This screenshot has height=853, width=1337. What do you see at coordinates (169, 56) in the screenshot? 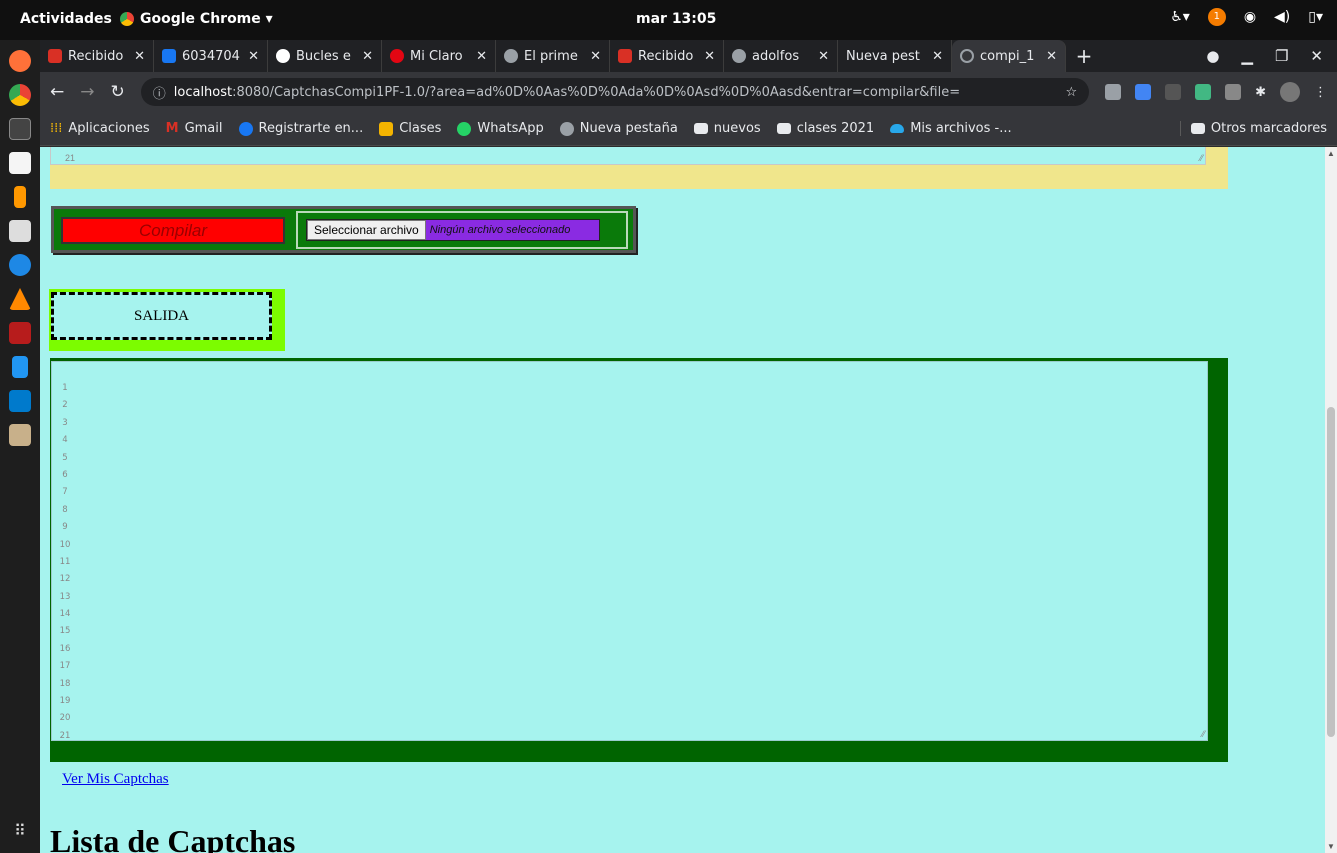
I see `facebook-icon` at bounding box center [169, 56].